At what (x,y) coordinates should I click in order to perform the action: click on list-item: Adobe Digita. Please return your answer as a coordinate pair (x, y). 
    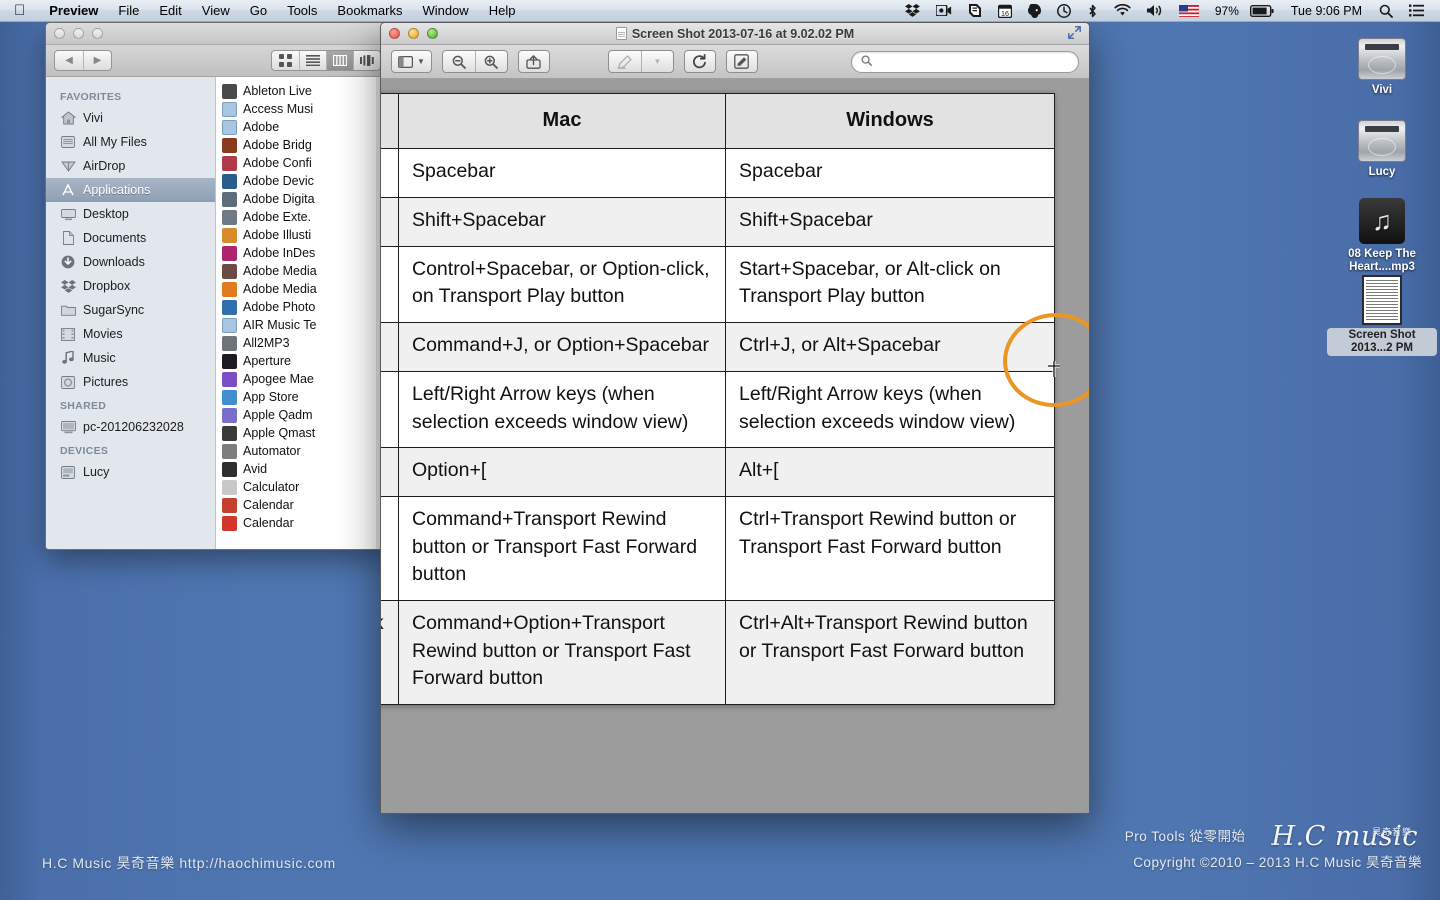
    Looking at the image, I should click on (302, 199).